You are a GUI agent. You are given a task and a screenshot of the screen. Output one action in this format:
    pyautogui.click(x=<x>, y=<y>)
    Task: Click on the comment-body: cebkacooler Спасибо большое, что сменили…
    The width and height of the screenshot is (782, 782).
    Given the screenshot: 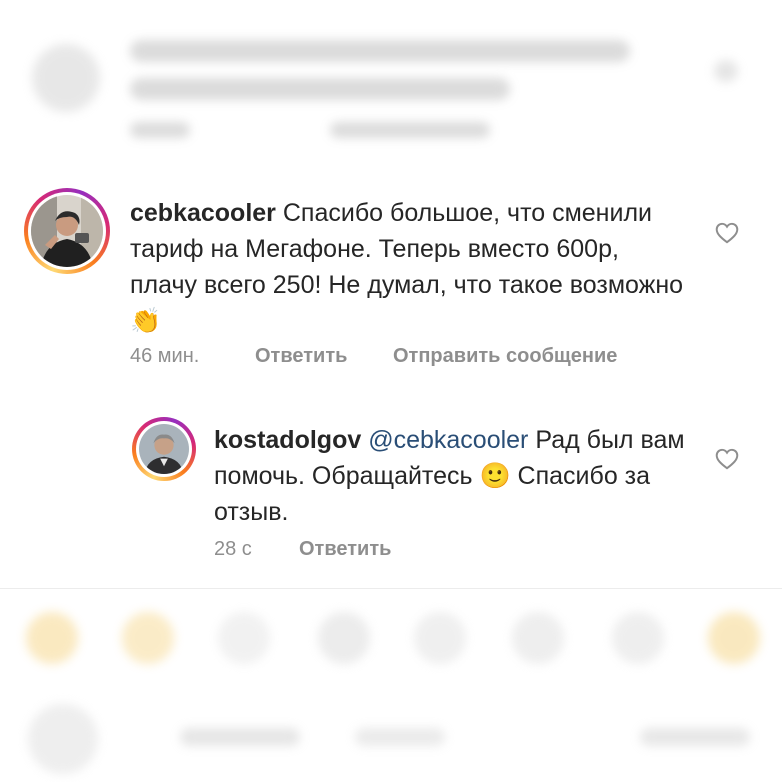 What is the action you would take?
    pyautogui.click(x=410, y=267)
    